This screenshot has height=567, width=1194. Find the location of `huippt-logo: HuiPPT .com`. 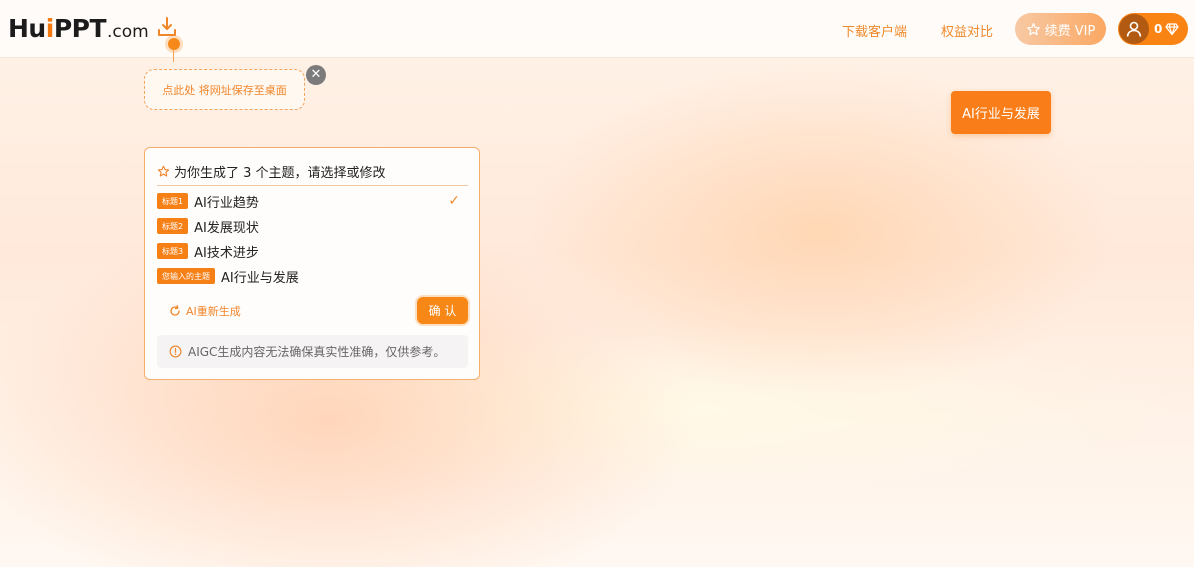

huippt-logo: HuiPPT .com is located at coordinates (78, 30).